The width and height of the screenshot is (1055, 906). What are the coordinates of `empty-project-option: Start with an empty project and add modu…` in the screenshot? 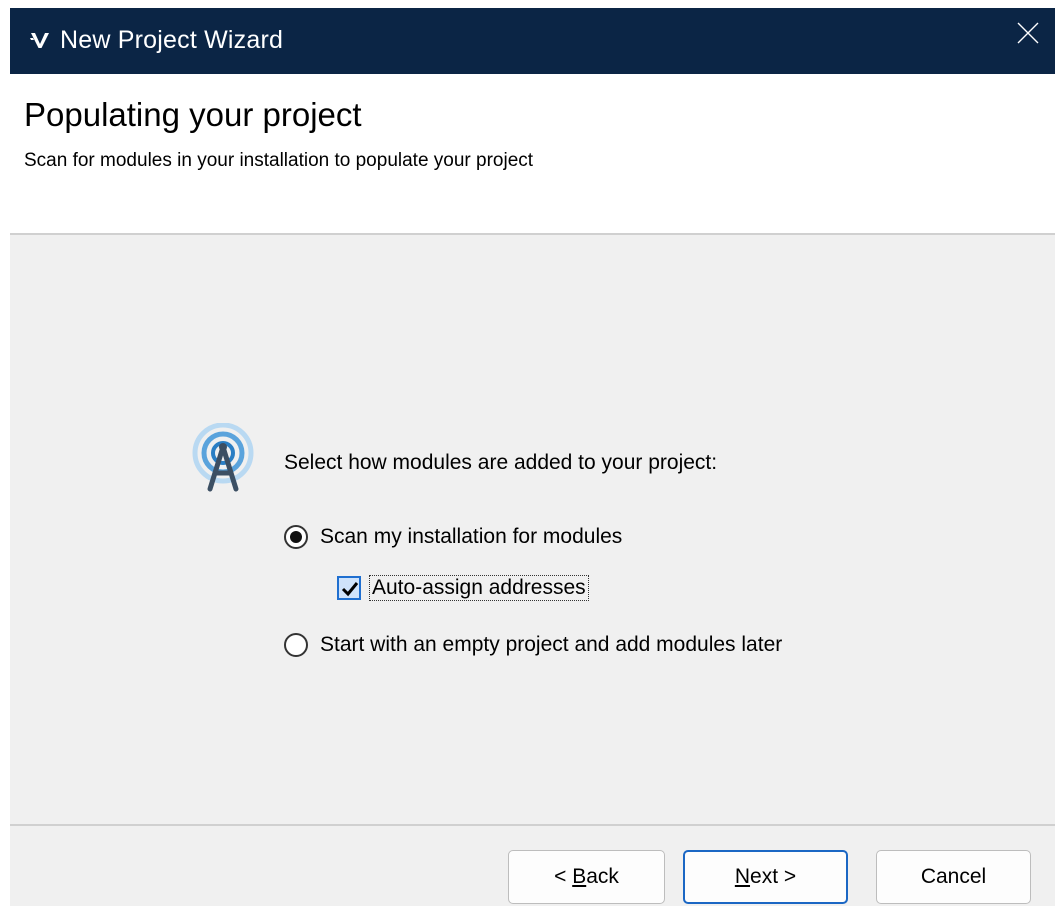 It's located at (533, 645).